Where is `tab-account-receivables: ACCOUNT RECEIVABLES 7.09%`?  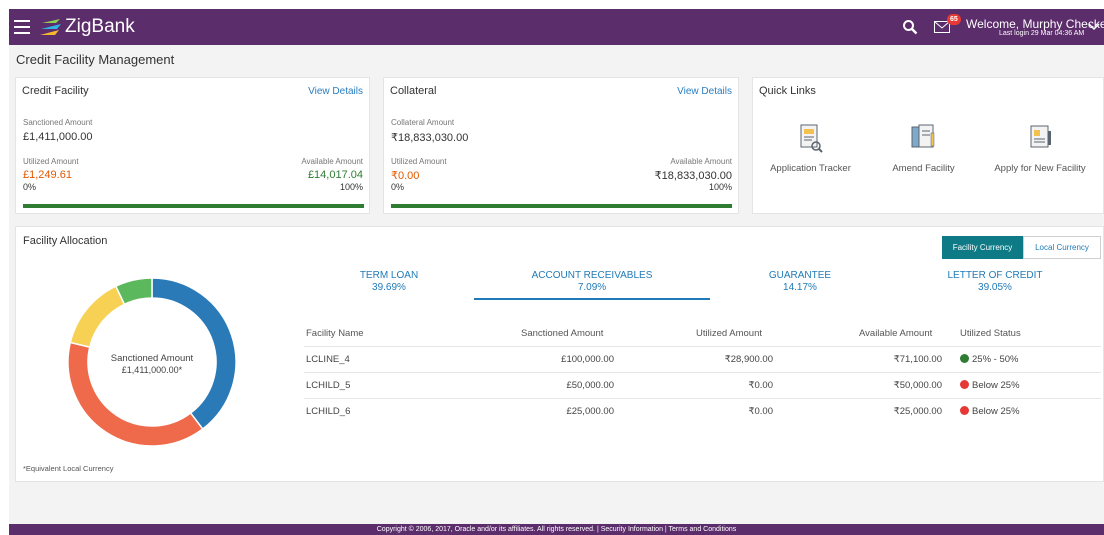
tab-account-receivables: ACCOUNT RECEIVABLES 7.09% is located at coordinates (592, 282).